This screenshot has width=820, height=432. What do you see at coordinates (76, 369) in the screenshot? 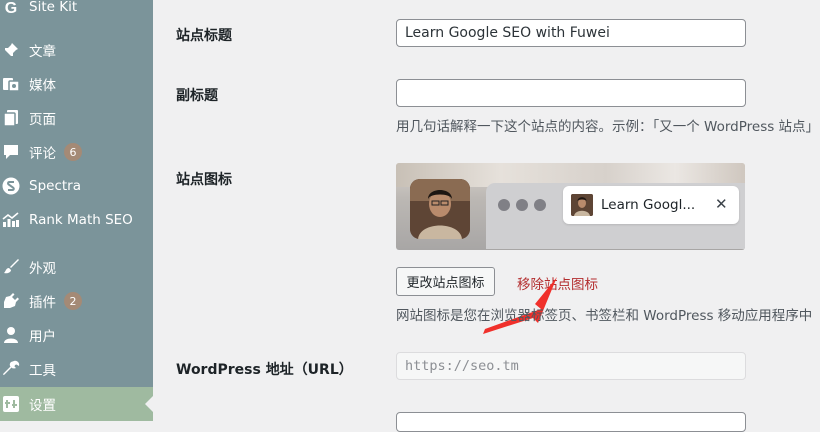
I see `sidebar-item-tools: 工具` at bounding box center [76, 369].